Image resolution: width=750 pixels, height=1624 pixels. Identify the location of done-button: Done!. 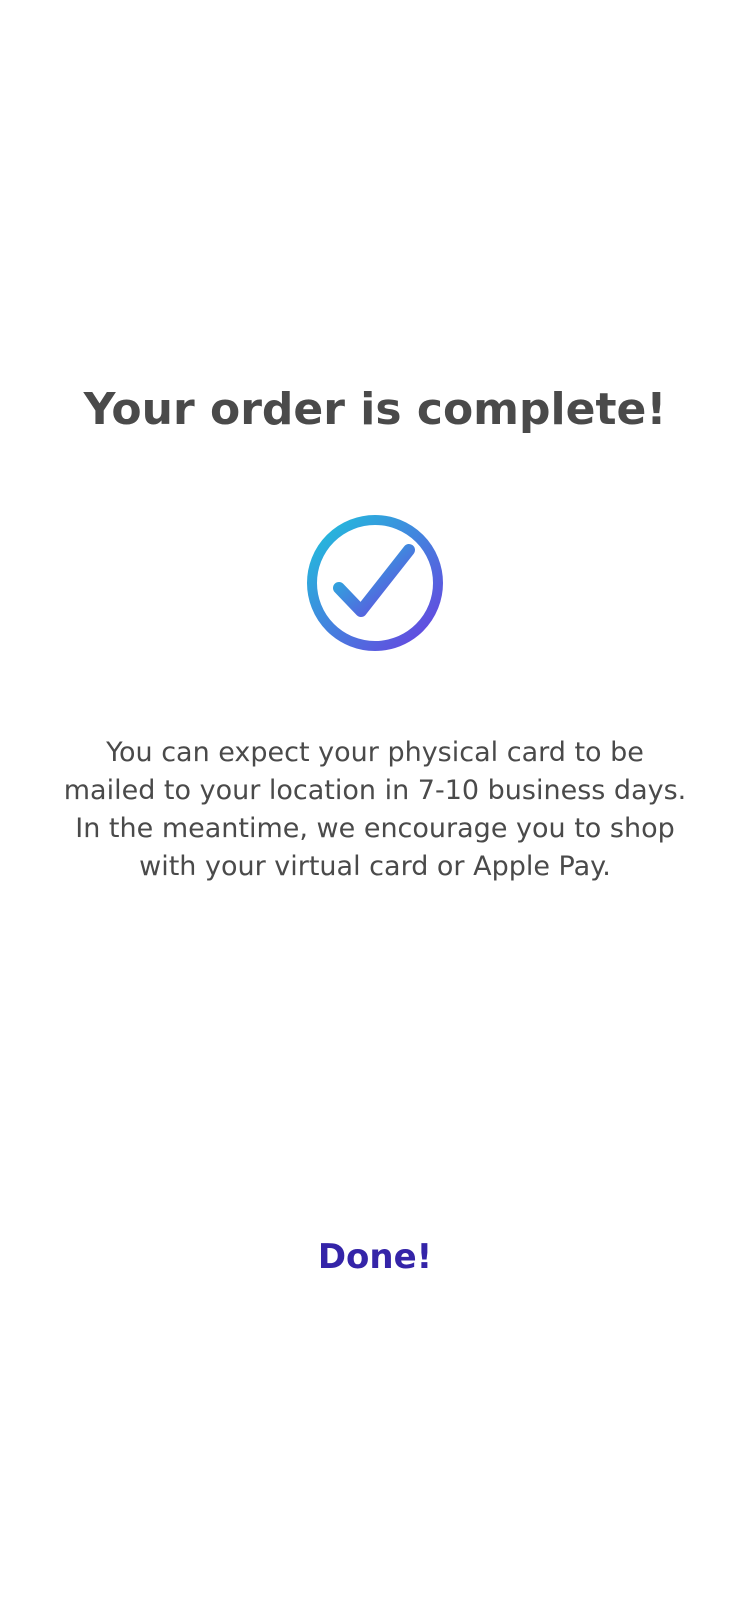
(375, 1257).